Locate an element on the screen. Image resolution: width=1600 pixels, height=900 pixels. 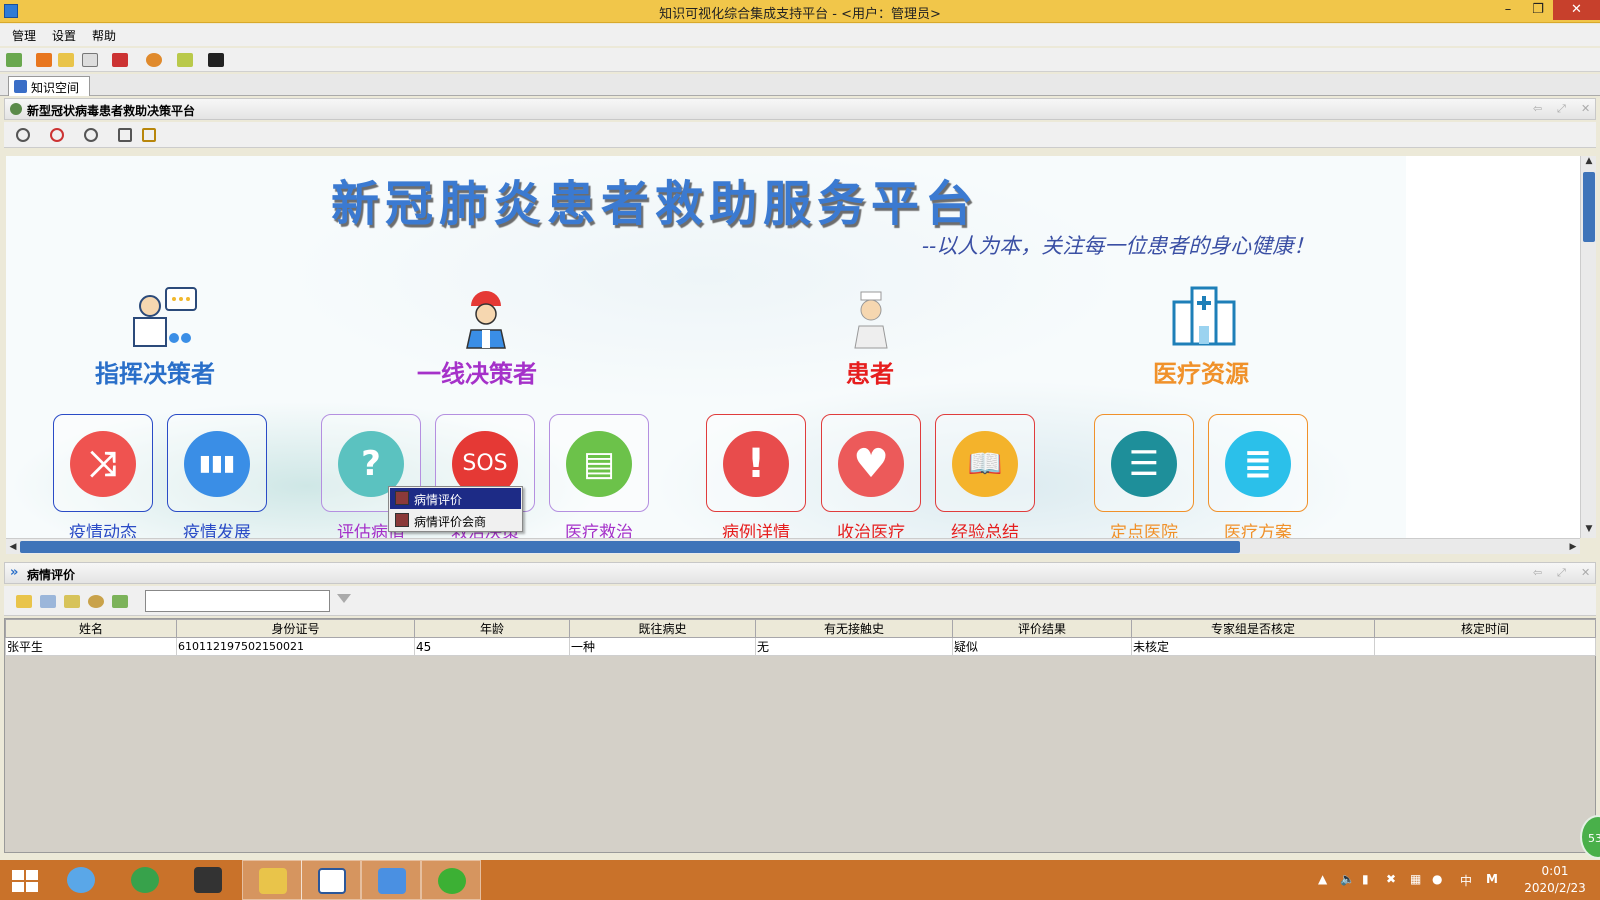
document-icon is located at coordinates (90, 60).